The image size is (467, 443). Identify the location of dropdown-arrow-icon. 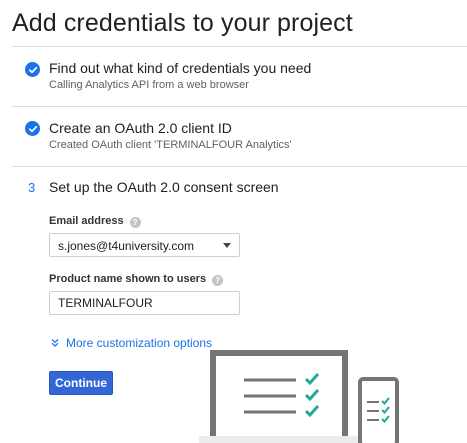
(227, 245).